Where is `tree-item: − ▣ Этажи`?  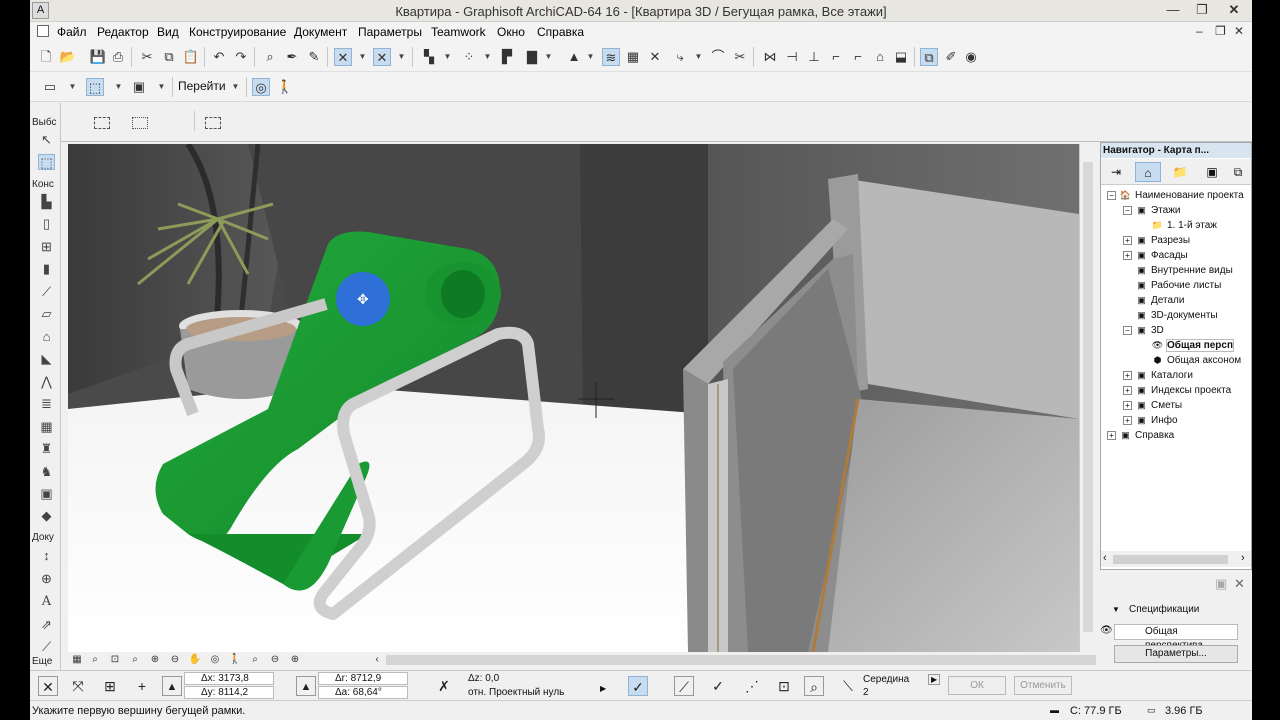
tree-item: − ▣ Этажи is located at coordinates (1152, 210).